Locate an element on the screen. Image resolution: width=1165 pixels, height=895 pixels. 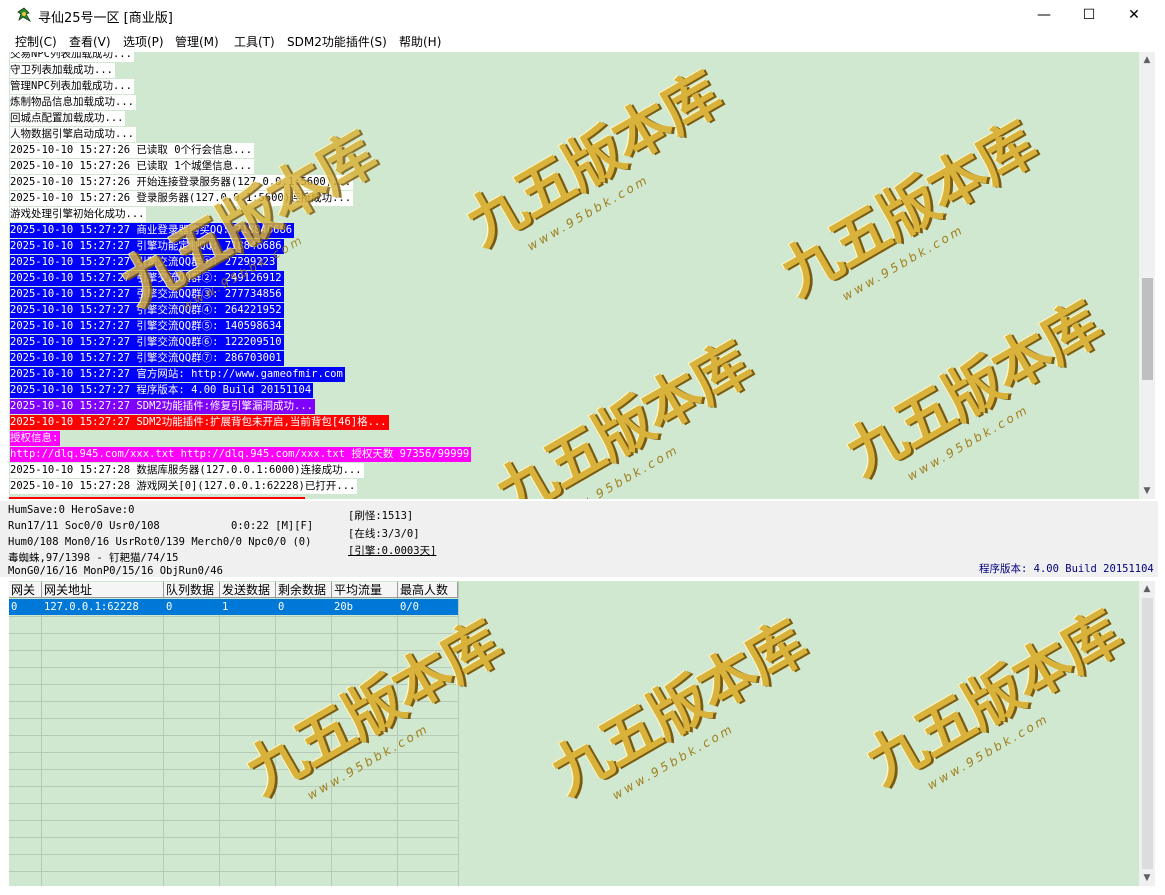
log-line: 2025-10-10 15:27:27 引擎交流QQ群⑤: 140598634 is located at coordinates (147, 326).